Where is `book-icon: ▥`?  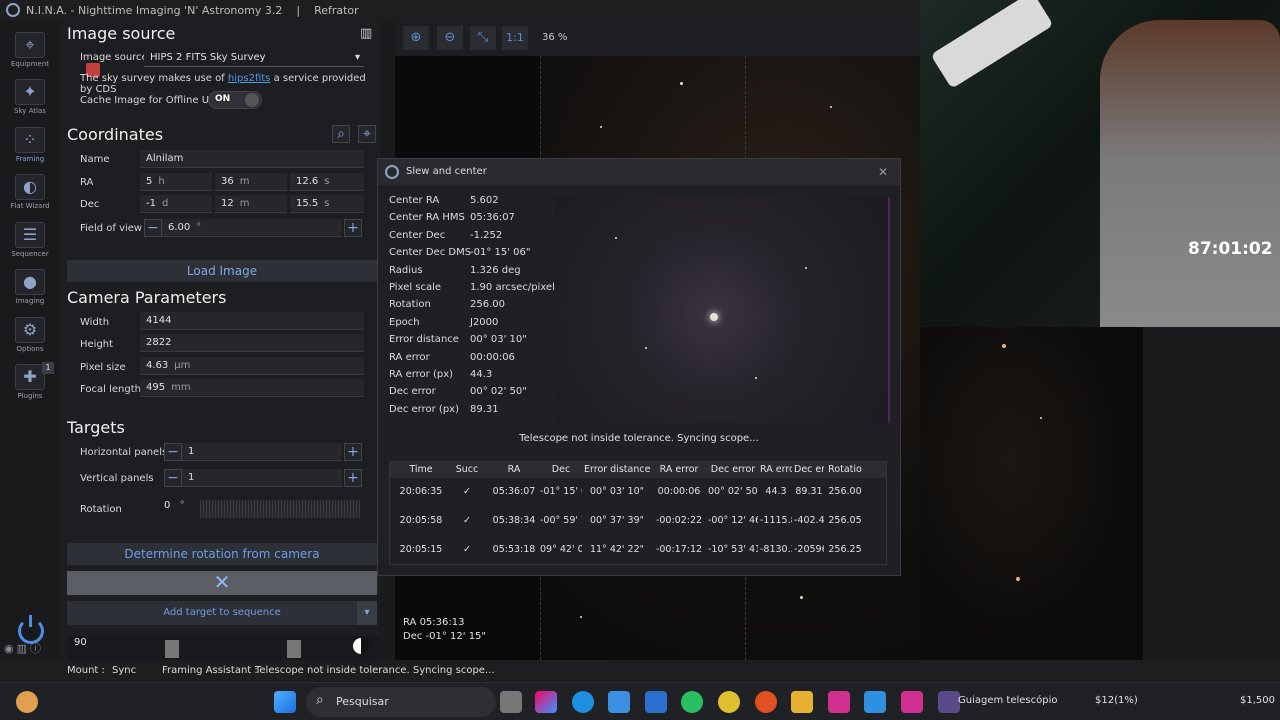
book-icon: ▥ is located at coordinates (23, 648).